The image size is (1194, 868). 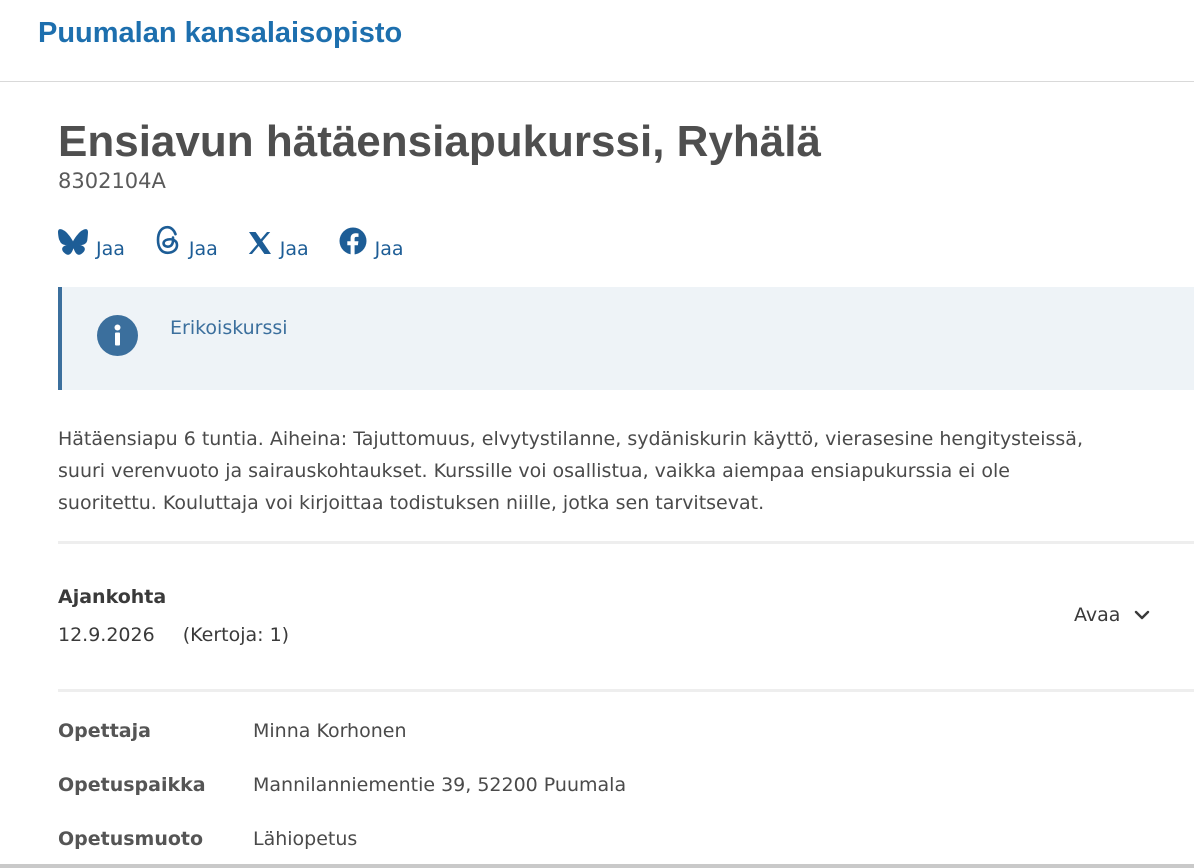 I want to click on detail-key: Opetuspaikka, so click(x=132, y=785).